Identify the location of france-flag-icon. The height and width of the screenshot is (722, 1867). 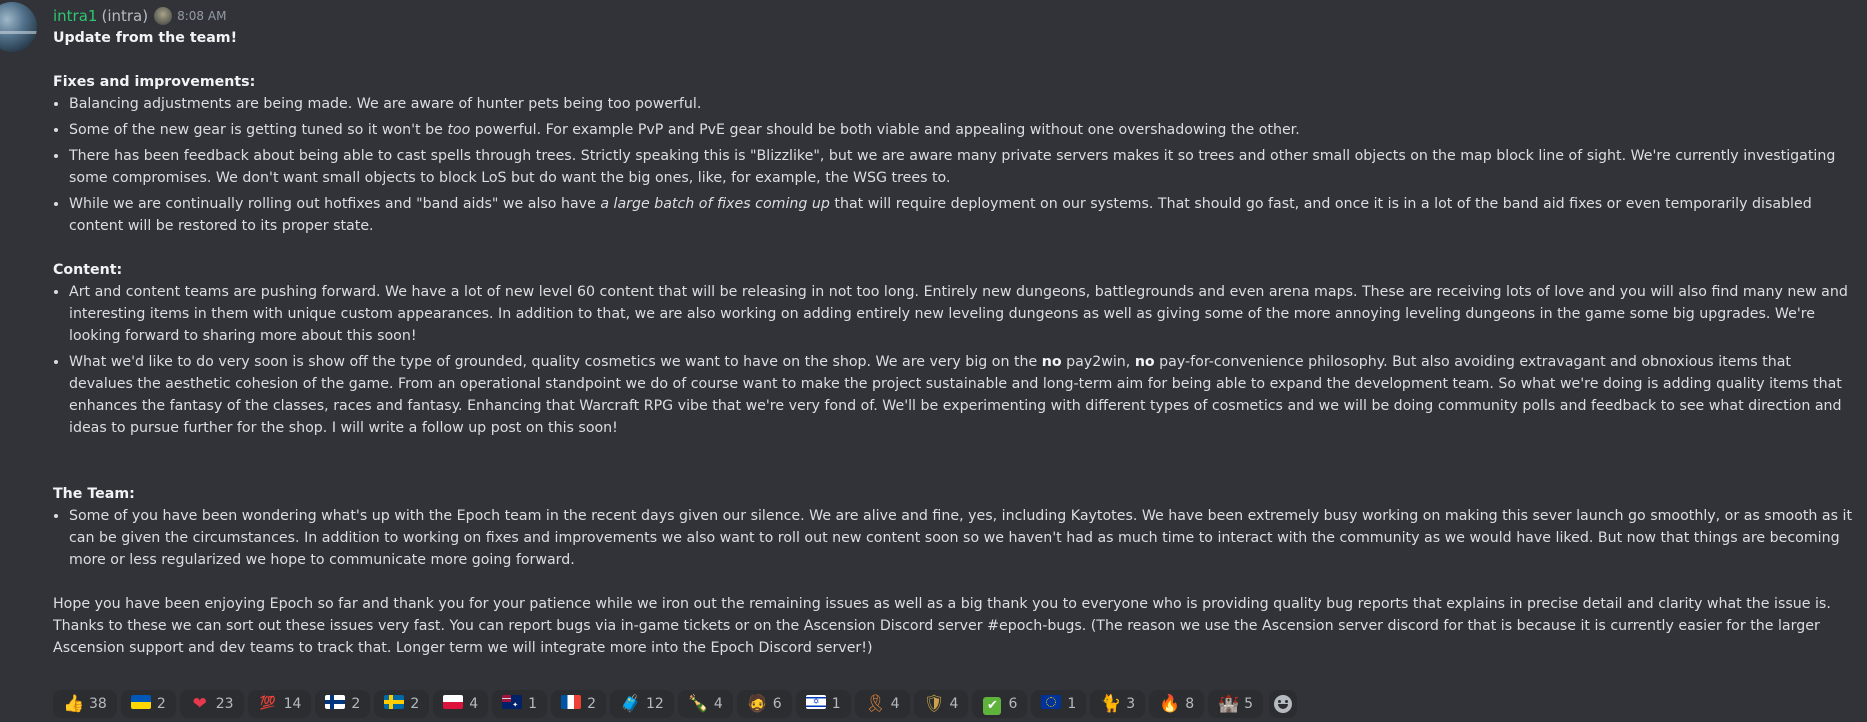
(571, 704).